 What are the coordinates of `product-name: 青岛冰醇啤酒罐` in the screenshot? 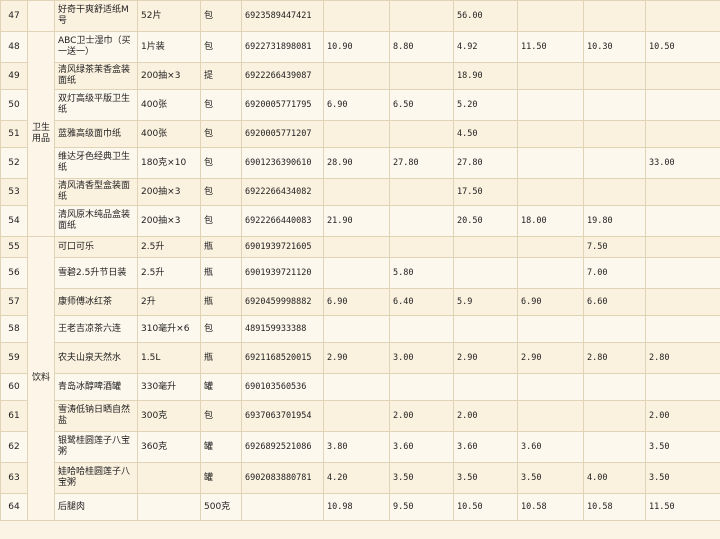 It's located at (96, 387).